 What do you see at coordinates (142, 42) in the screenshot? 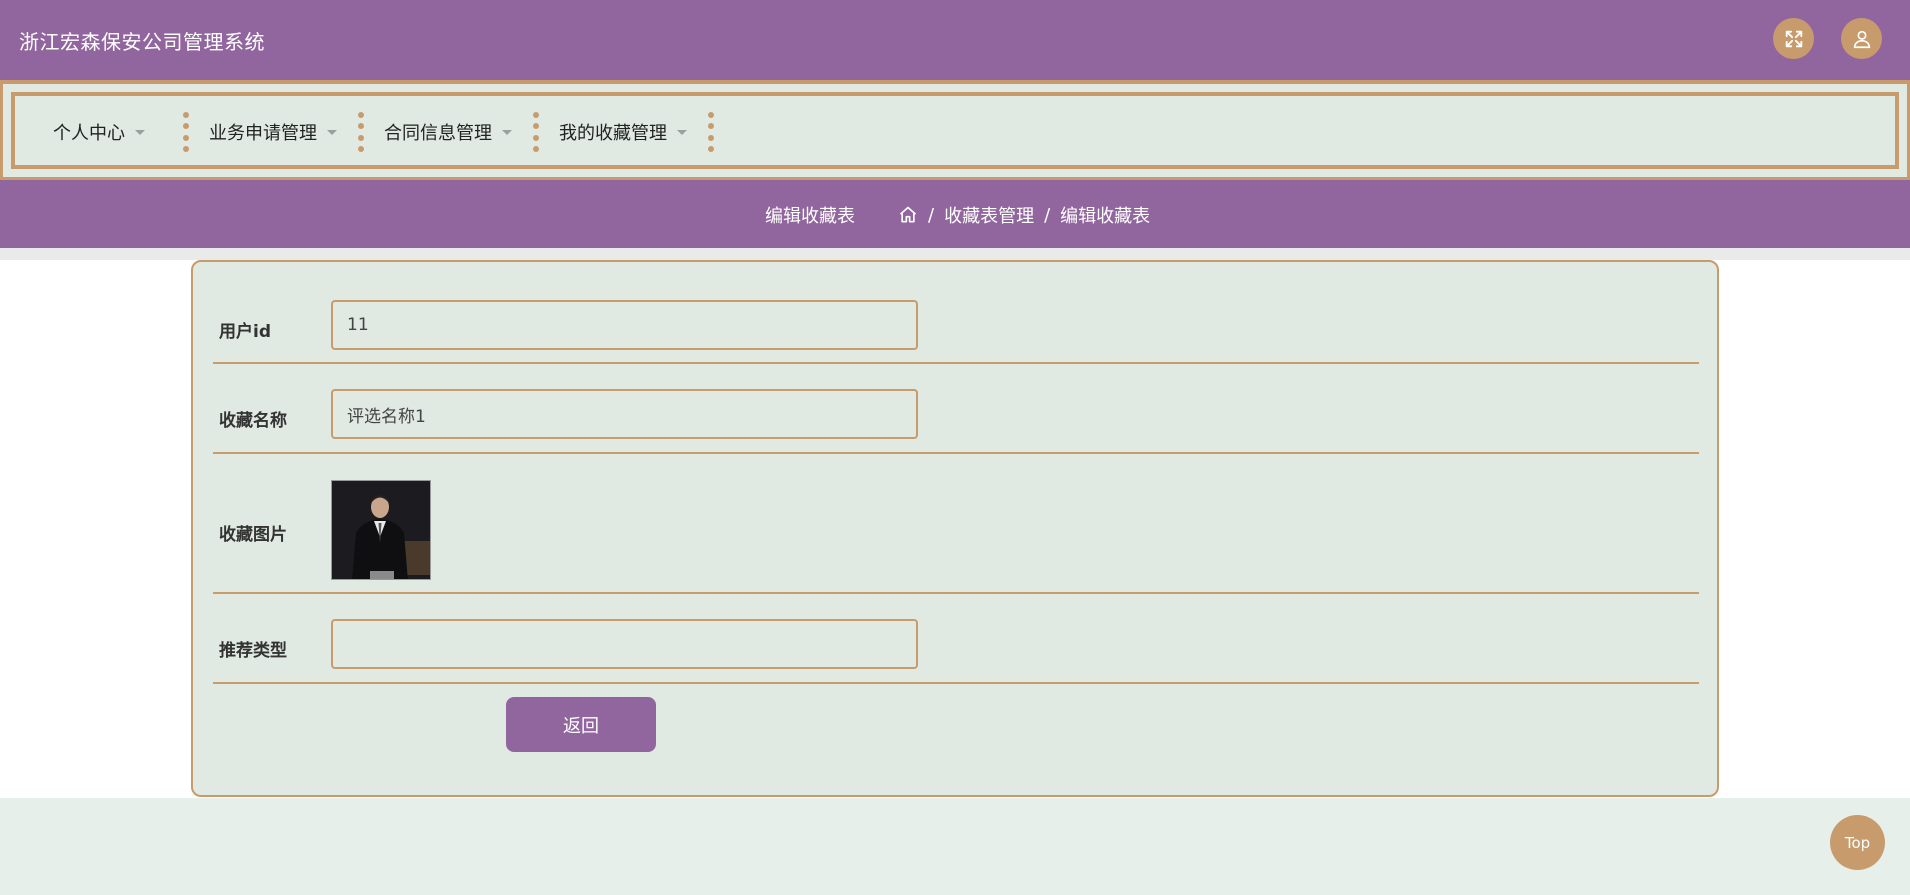
I see `app-title: 浙江宏森保安公司管理系统` at bounding box center [142, 42].